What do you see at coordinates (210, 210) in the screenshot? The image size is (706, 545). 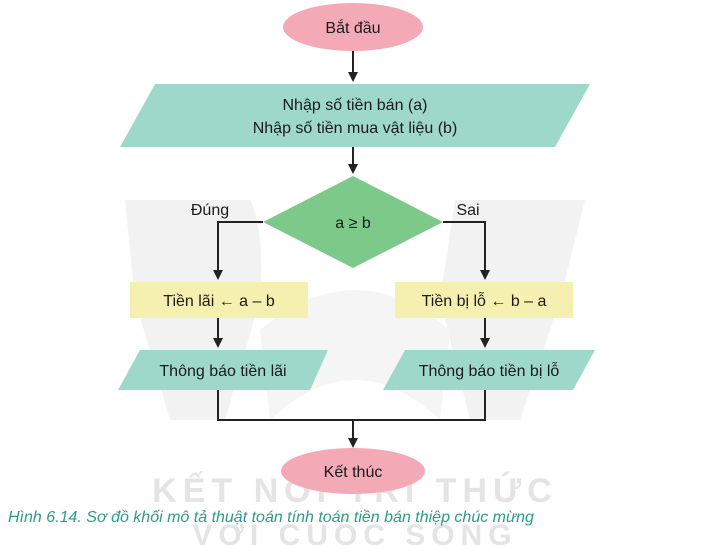 I see `yes-branch-label: Đúng` at bounding box center [210, 210].